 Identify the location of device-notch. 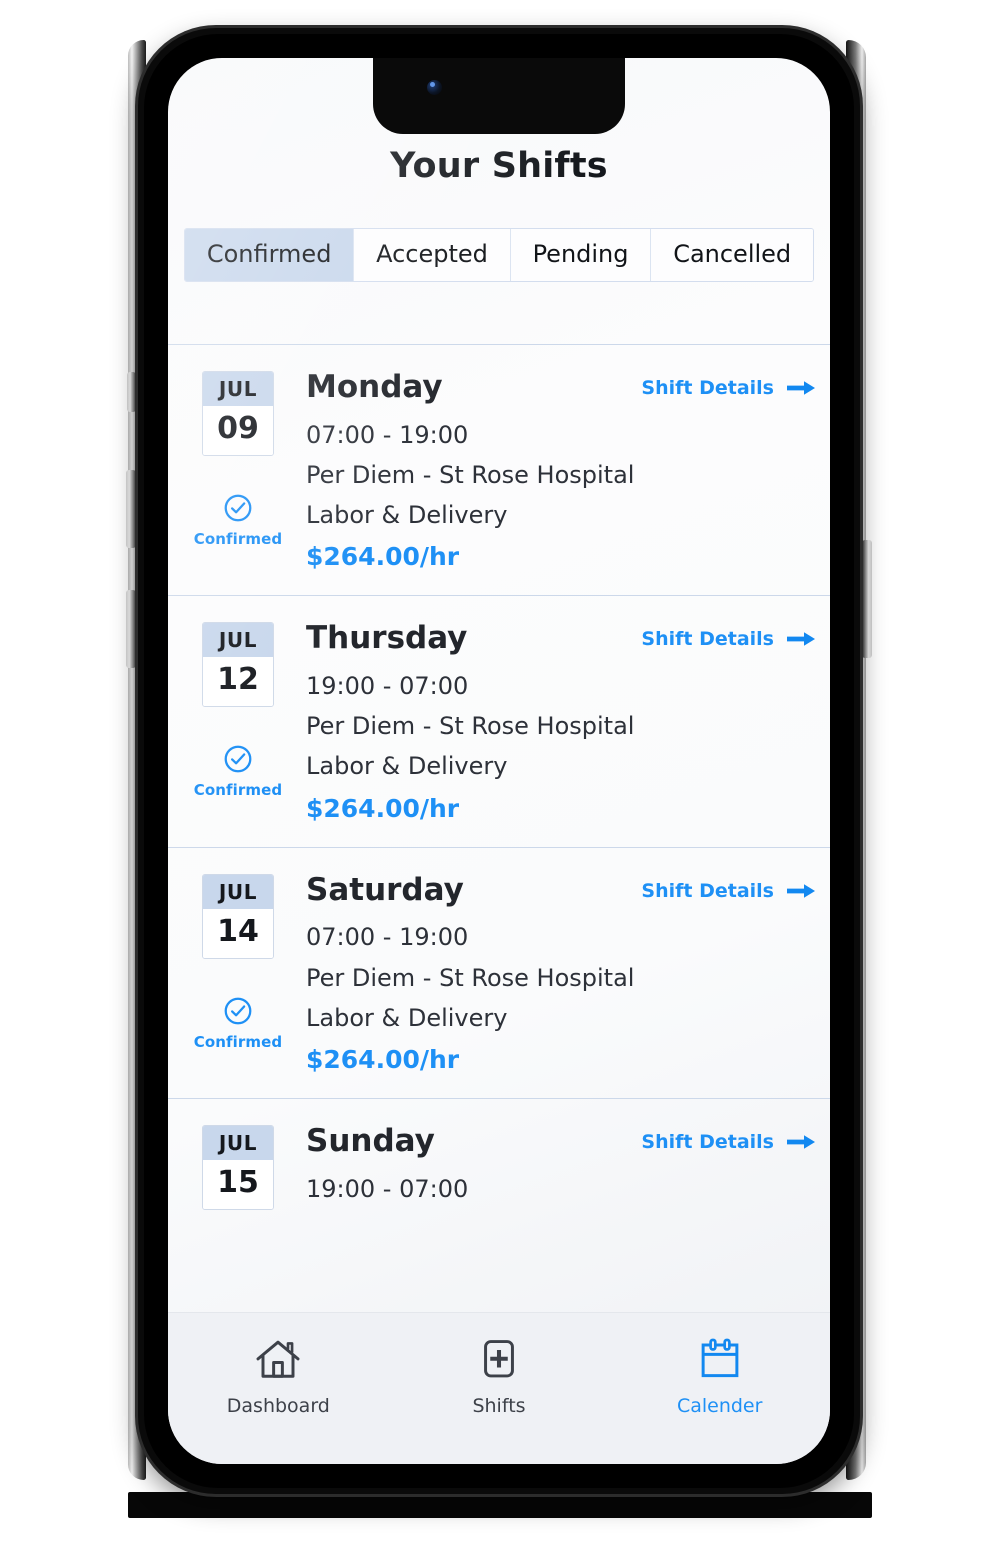
(499, 96).